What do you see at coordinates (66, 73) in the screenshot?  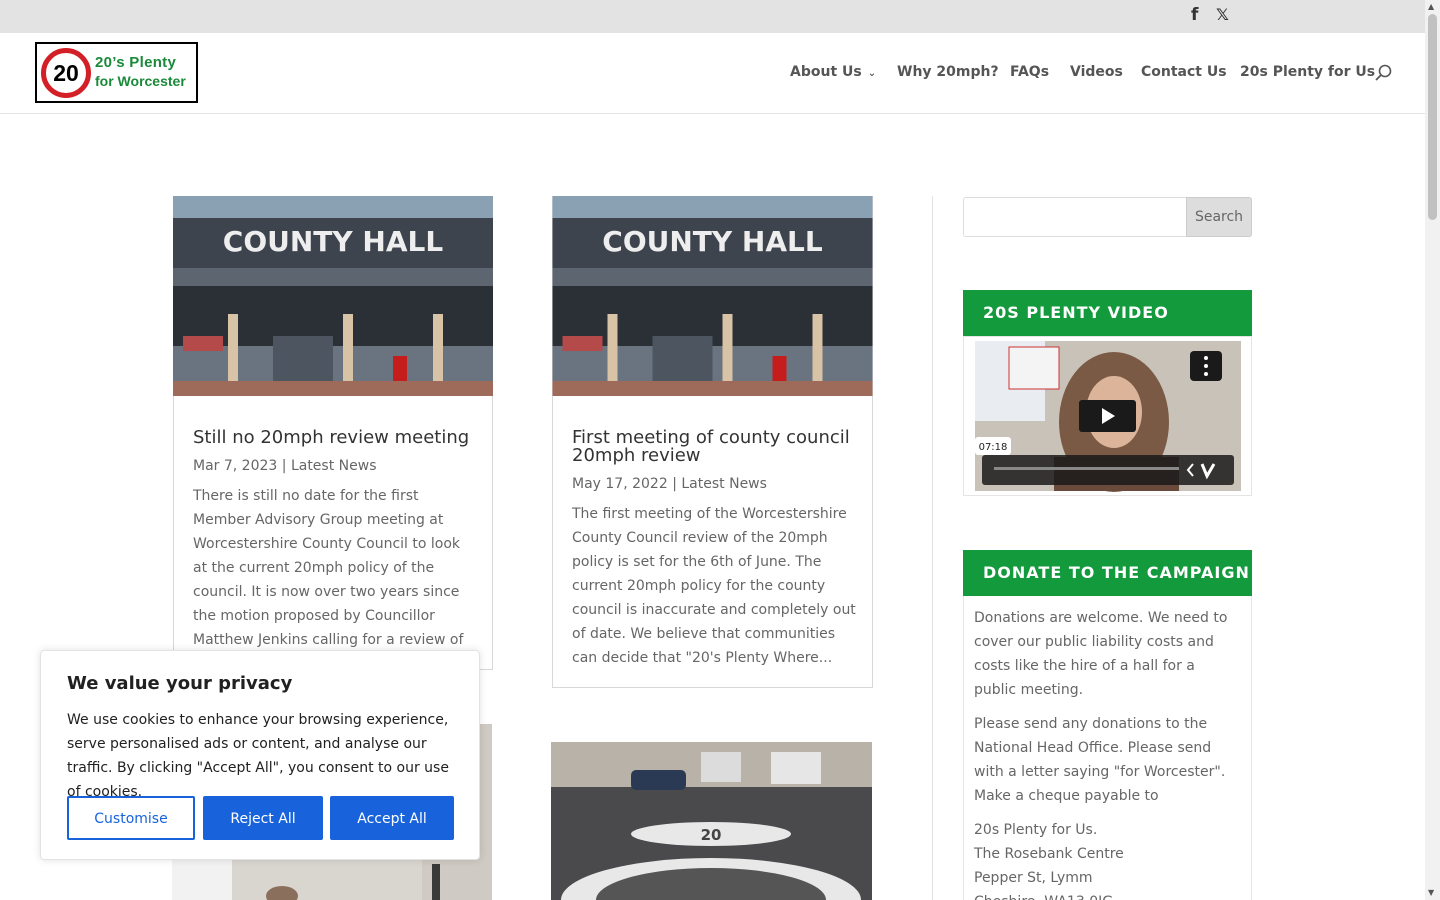 I see `speed-sign-icon: 20` at bounding box center [66, 73].